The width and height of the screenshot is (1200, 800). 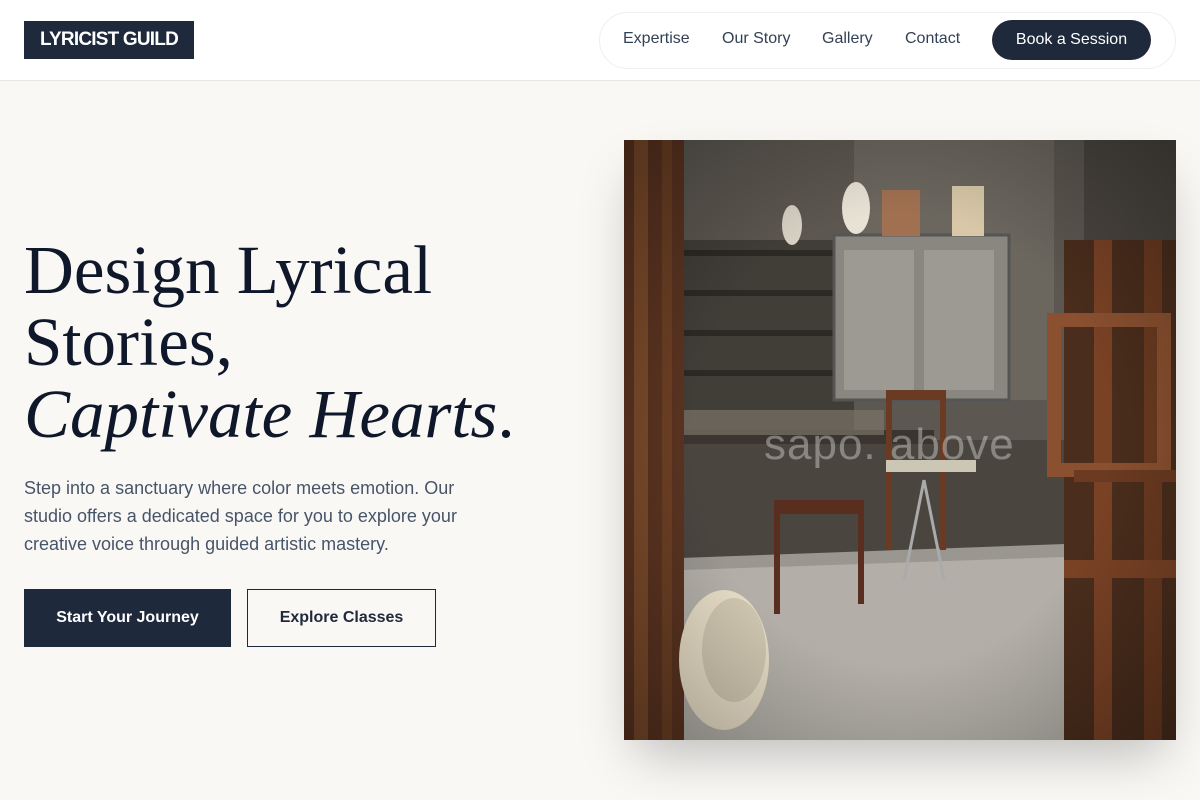 I want to click on hero-title-period: ., so click(x=506, y=414).